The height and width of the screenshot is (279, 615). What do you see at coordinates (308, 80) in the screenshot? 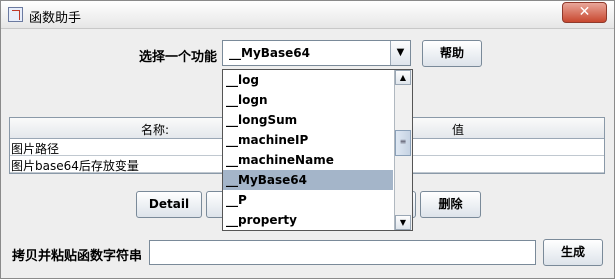
I see `dropdown-option: __log` at bounding box center [308, 80].